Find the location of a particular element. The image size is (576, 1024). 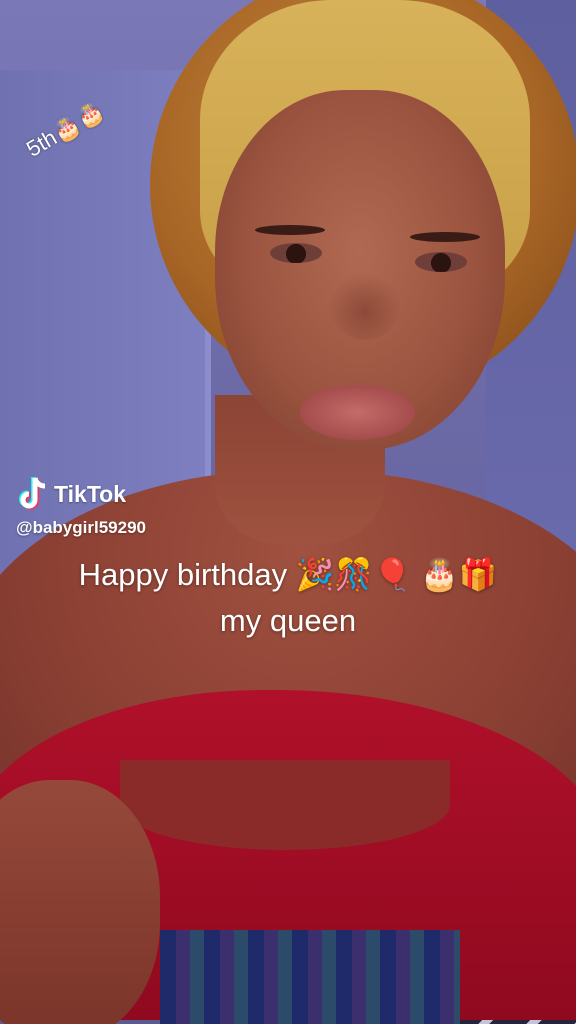

person-chest-shadow is located at coordinates (285, 805).